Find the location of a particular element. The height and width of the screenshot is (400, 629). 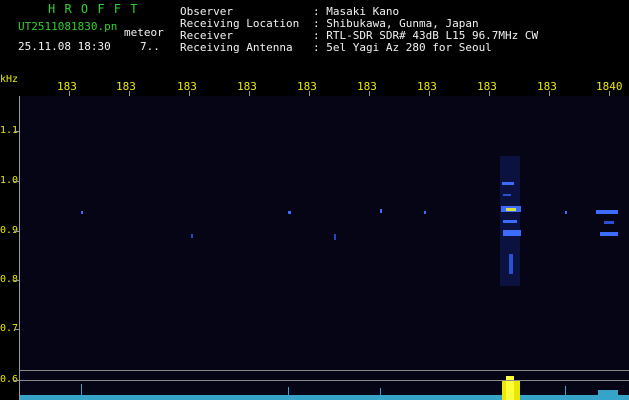

station-name: H R O F F T is located at coordinates (93, 9).